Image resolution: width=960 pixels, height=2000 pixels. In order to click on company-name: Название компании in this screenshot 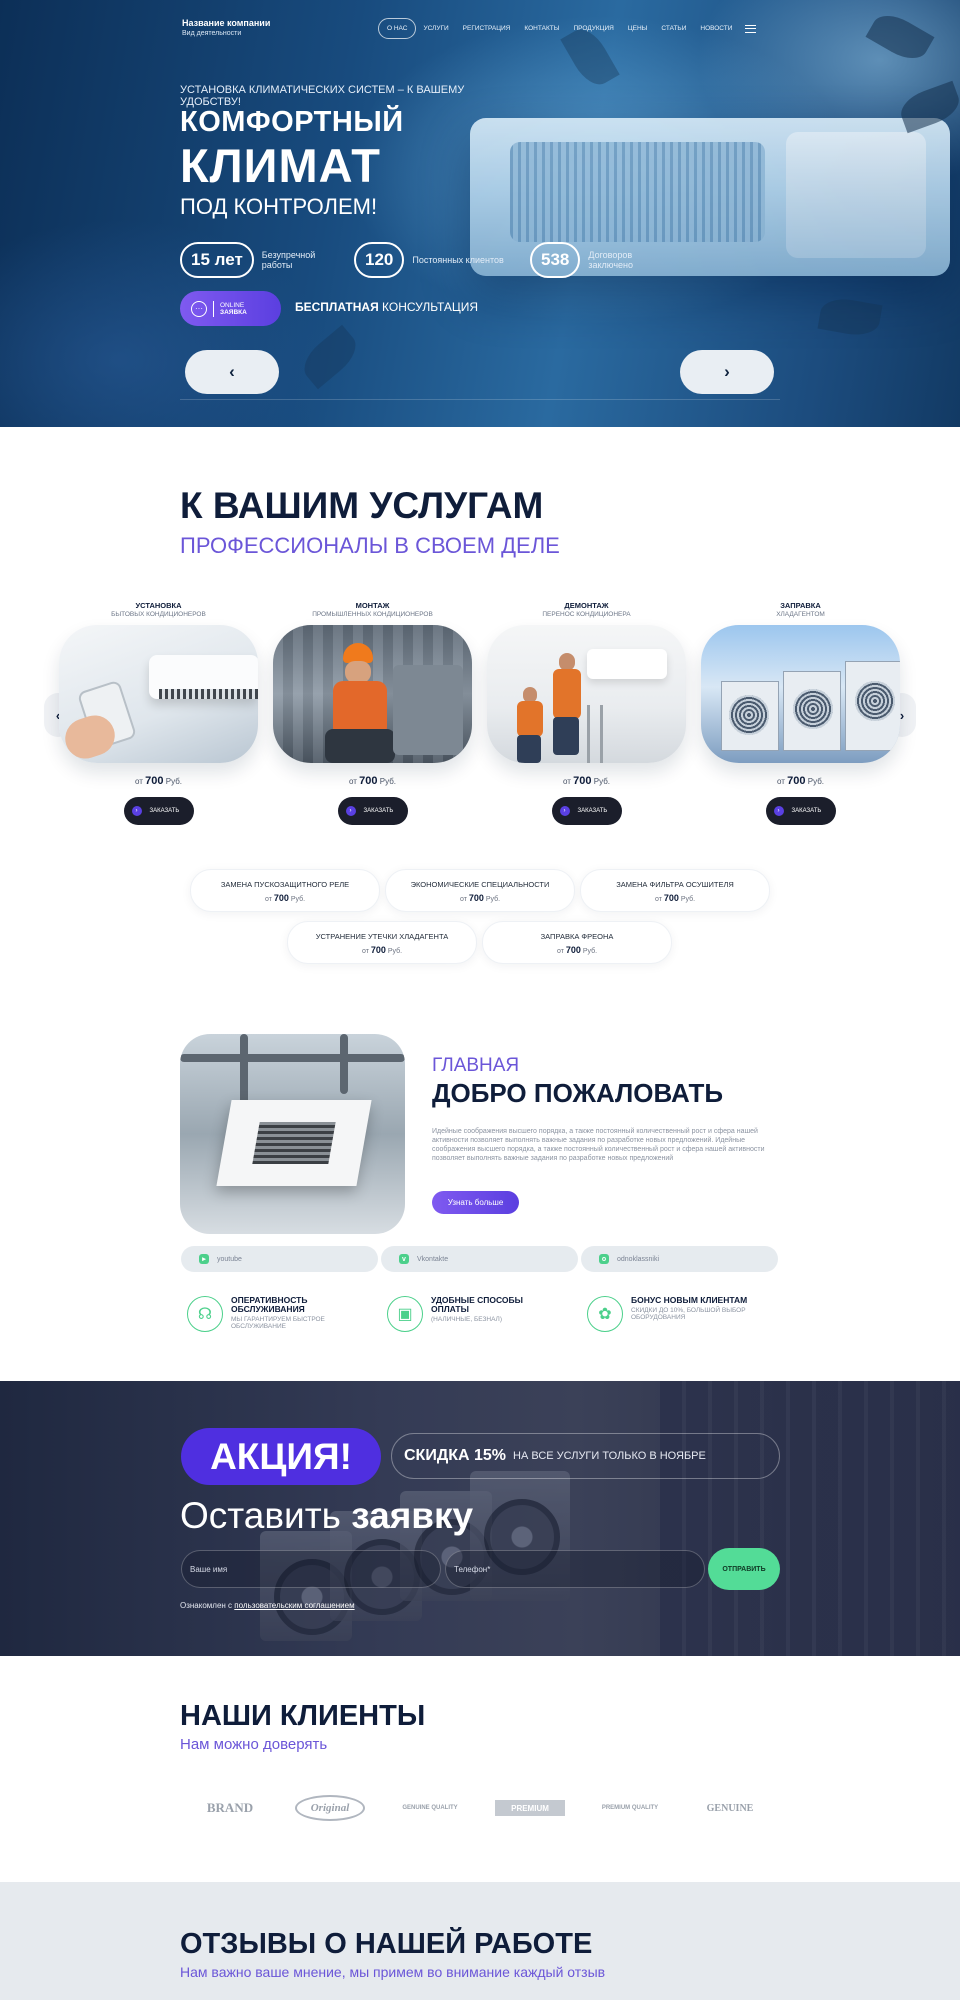, I will do `click(226, 23)`.